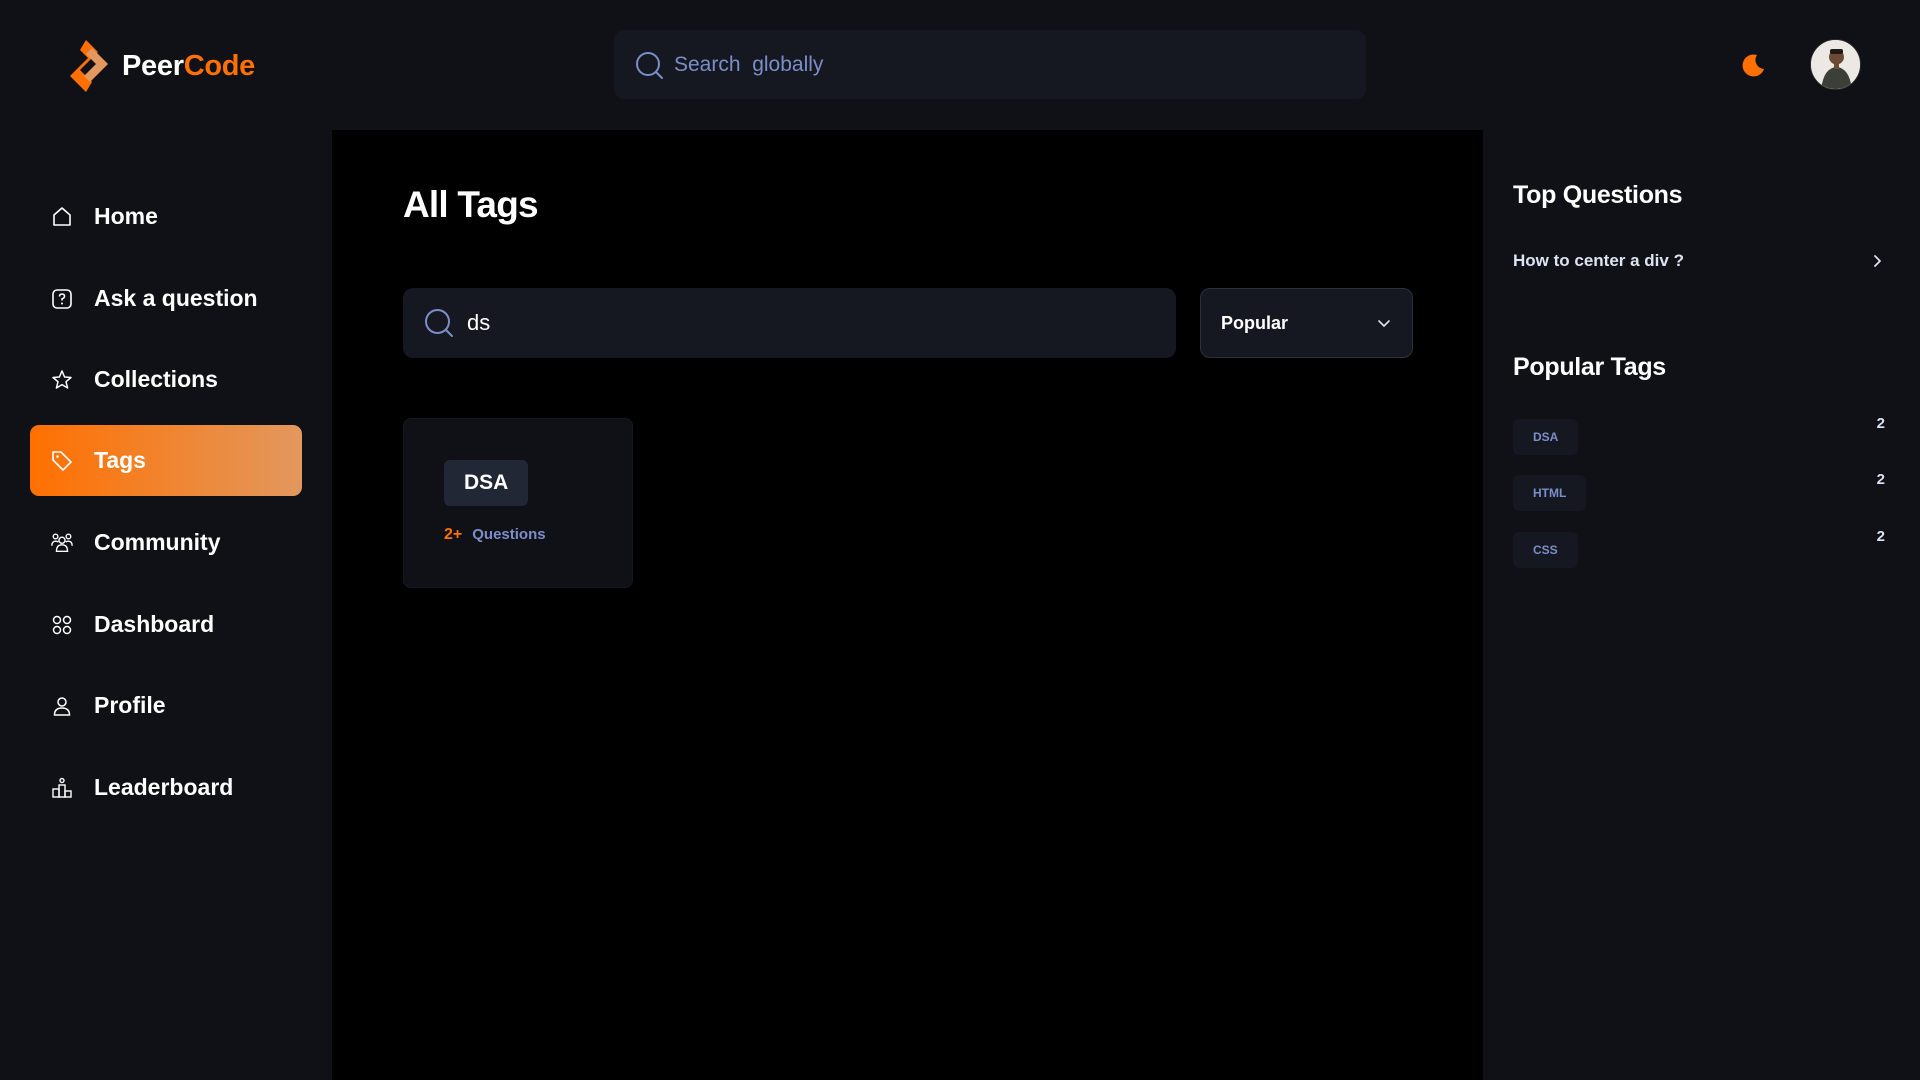  What do you see at coordinates (62, 217) in the screenshot?
I see `home-icon` at bounding box center [62, 217].